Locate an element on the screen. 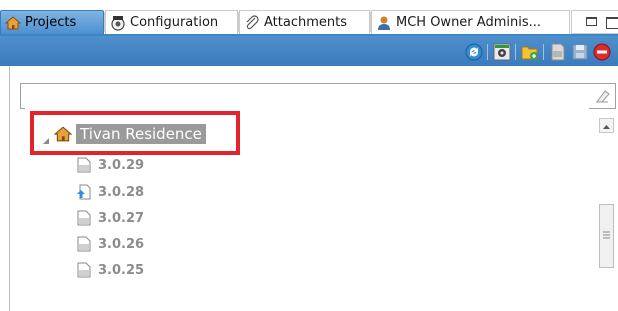 The image size is (618, 311). new-folder-icon is located at coordinates (530, 52).